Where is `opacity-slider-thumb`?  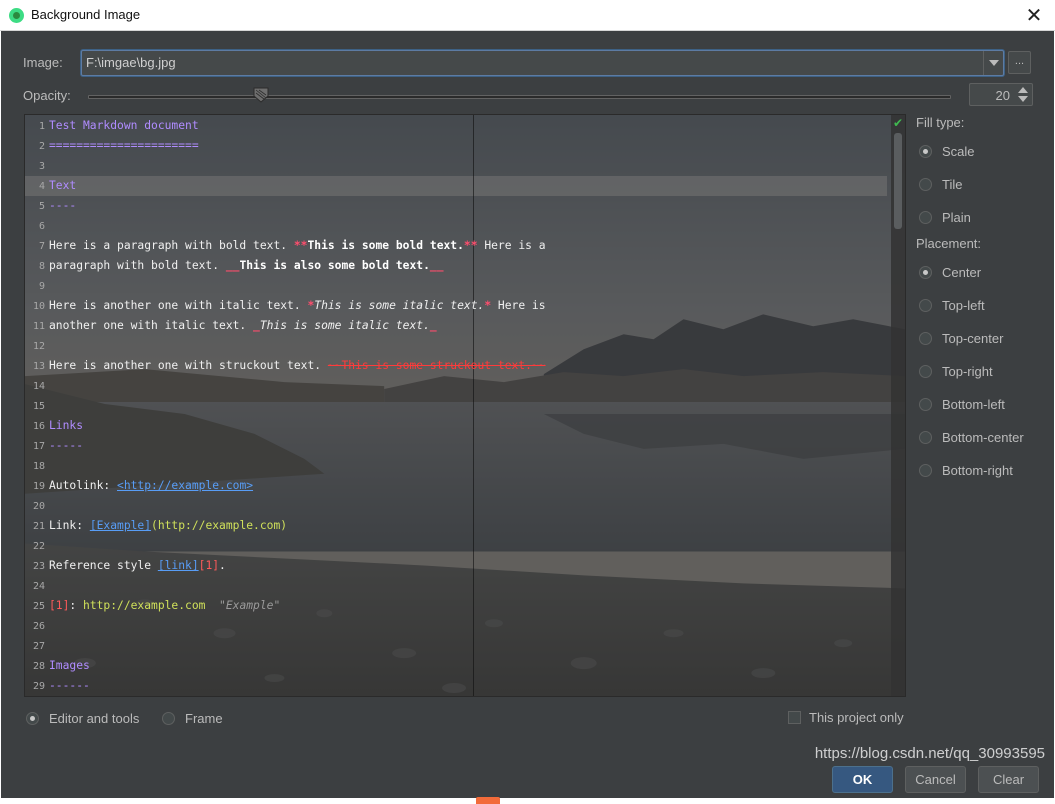
opacity-slider-thumb is located at coordinates (261, 95).